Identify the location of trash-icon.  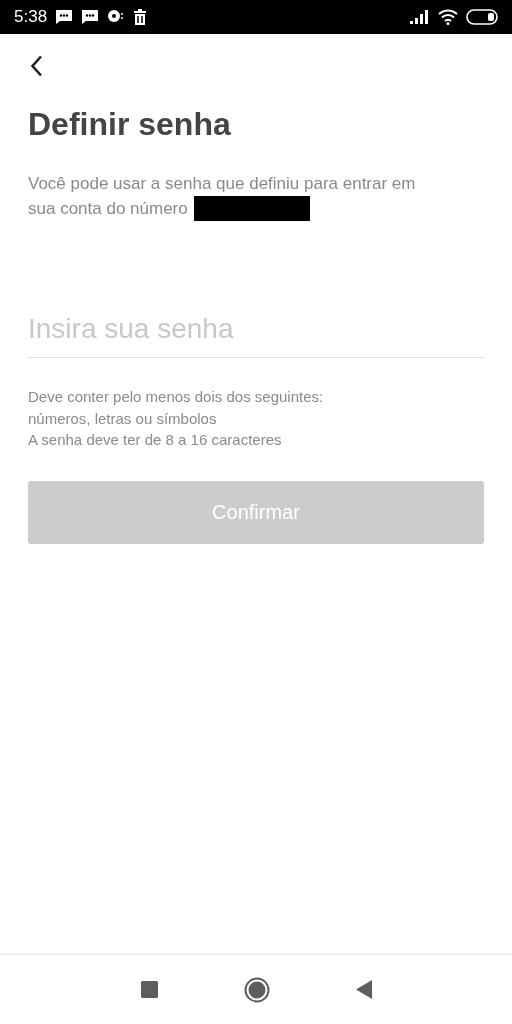
(140, 17).